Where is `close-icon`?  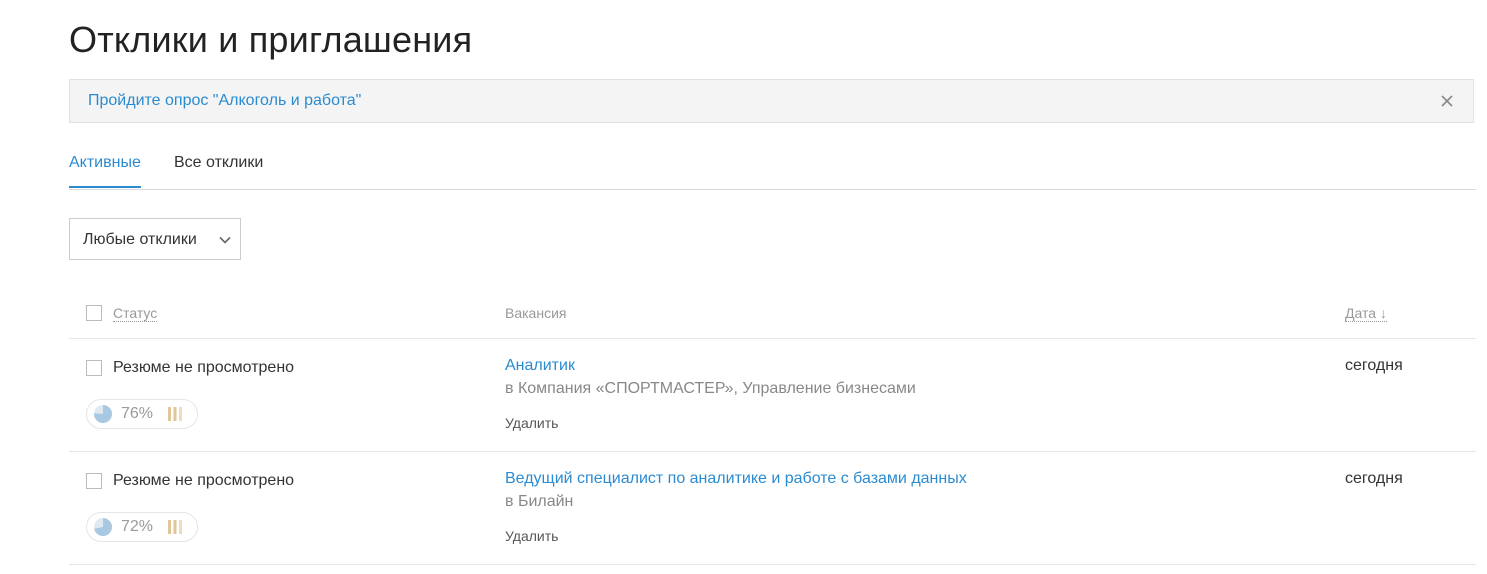 close-icon is located at coordinates (1447, 101).